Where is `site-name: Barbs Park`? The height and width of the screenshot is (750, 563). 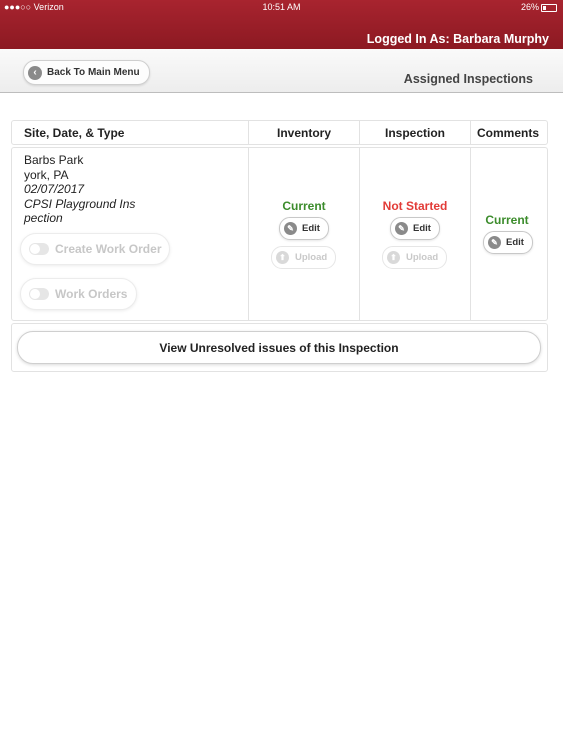
site-name: Barbs Park is located at coordinates (54, 160).